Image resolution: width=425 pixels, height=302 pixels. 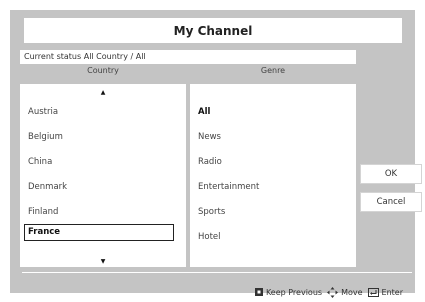 I want to click on genre-item-sports: Sports, so click(x=211, y=212).